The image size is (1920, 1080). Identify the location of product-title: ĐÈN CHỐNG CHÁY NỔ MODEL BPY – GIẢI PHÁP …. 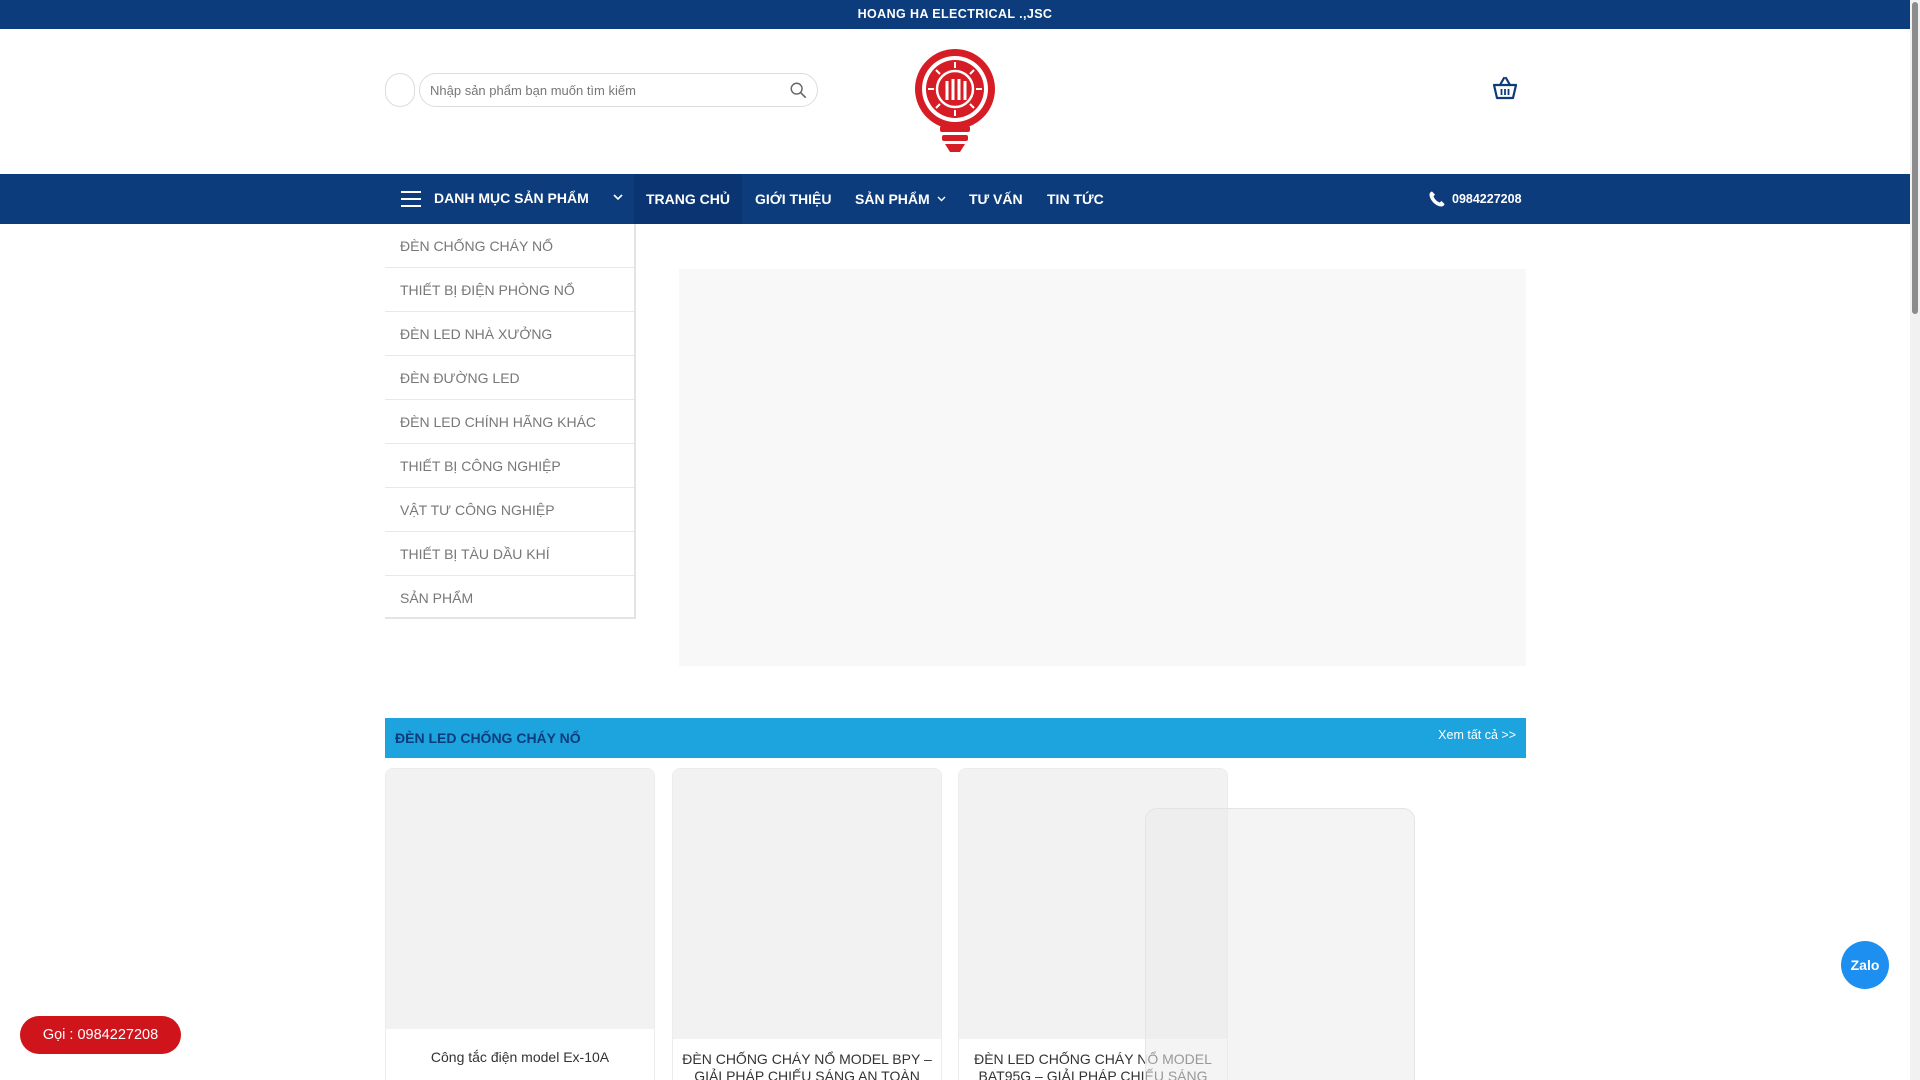
(807, 1065).